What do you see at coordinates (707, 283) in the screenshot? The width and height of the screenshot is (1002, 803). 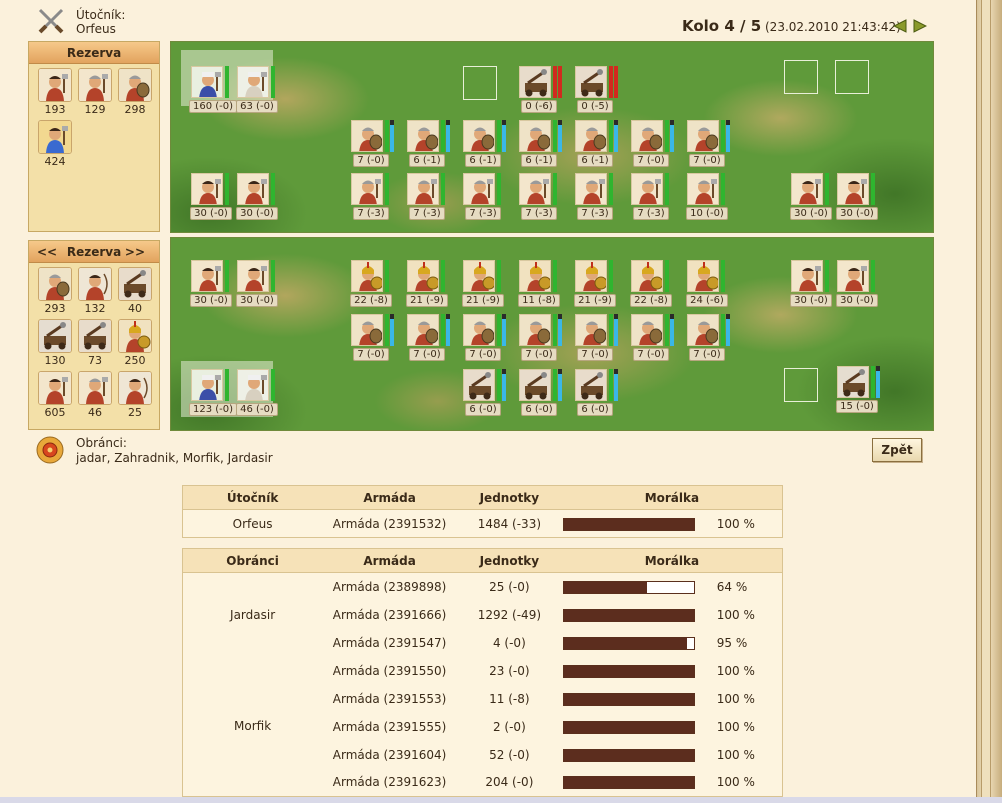 I see `battle-unit: 24 (-6)` at bounding box center [707, 283].